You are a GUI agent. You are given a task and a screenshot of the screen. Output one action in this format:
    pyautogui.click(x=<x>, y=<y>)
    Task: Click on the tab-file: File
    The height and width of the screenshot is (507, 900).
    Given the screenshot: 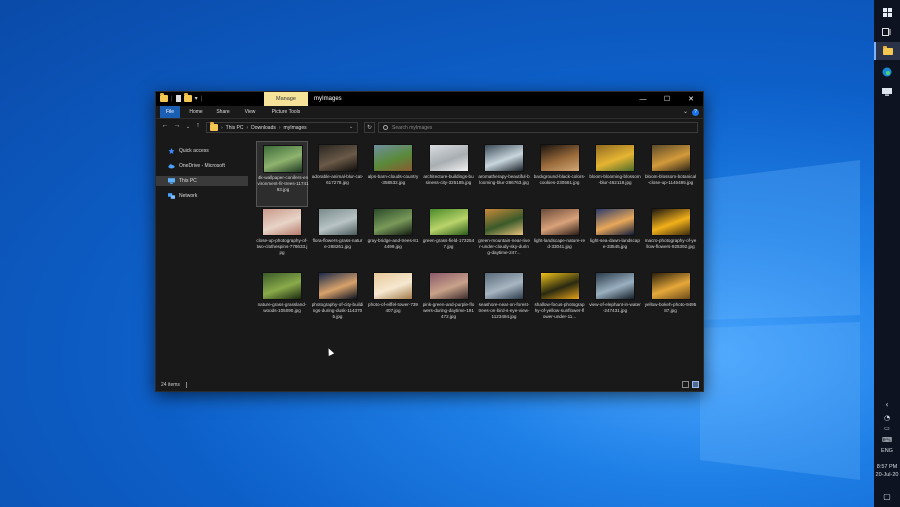 What is the action you would take?
    pyautogui.click(x=170, y=112)
    